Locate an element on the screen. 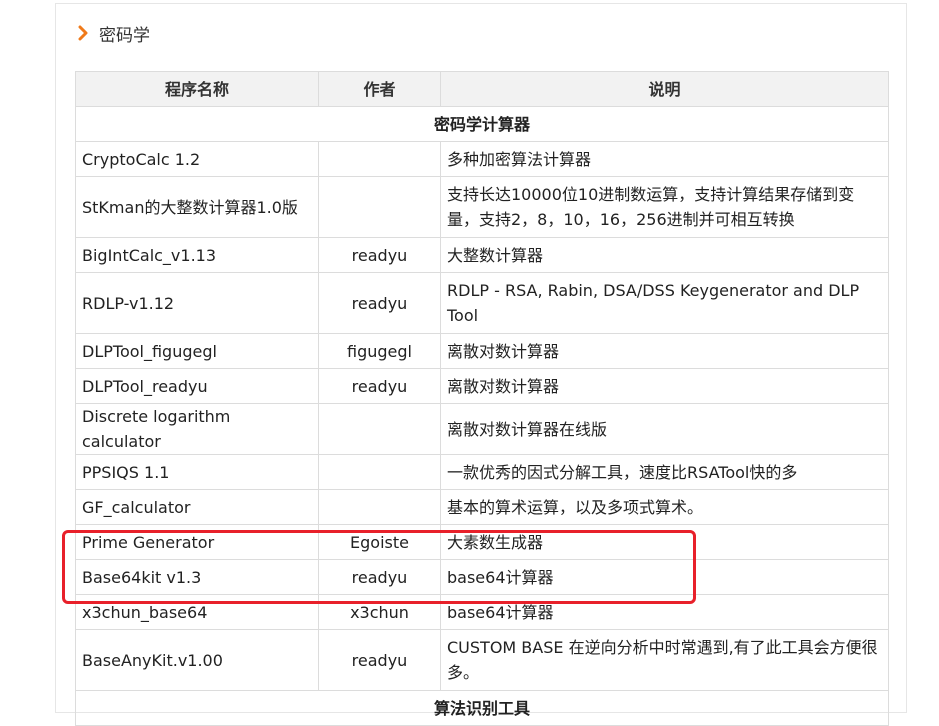 The image size is (939, 726). program-author: x3chun is located at coordinates (379, 612).